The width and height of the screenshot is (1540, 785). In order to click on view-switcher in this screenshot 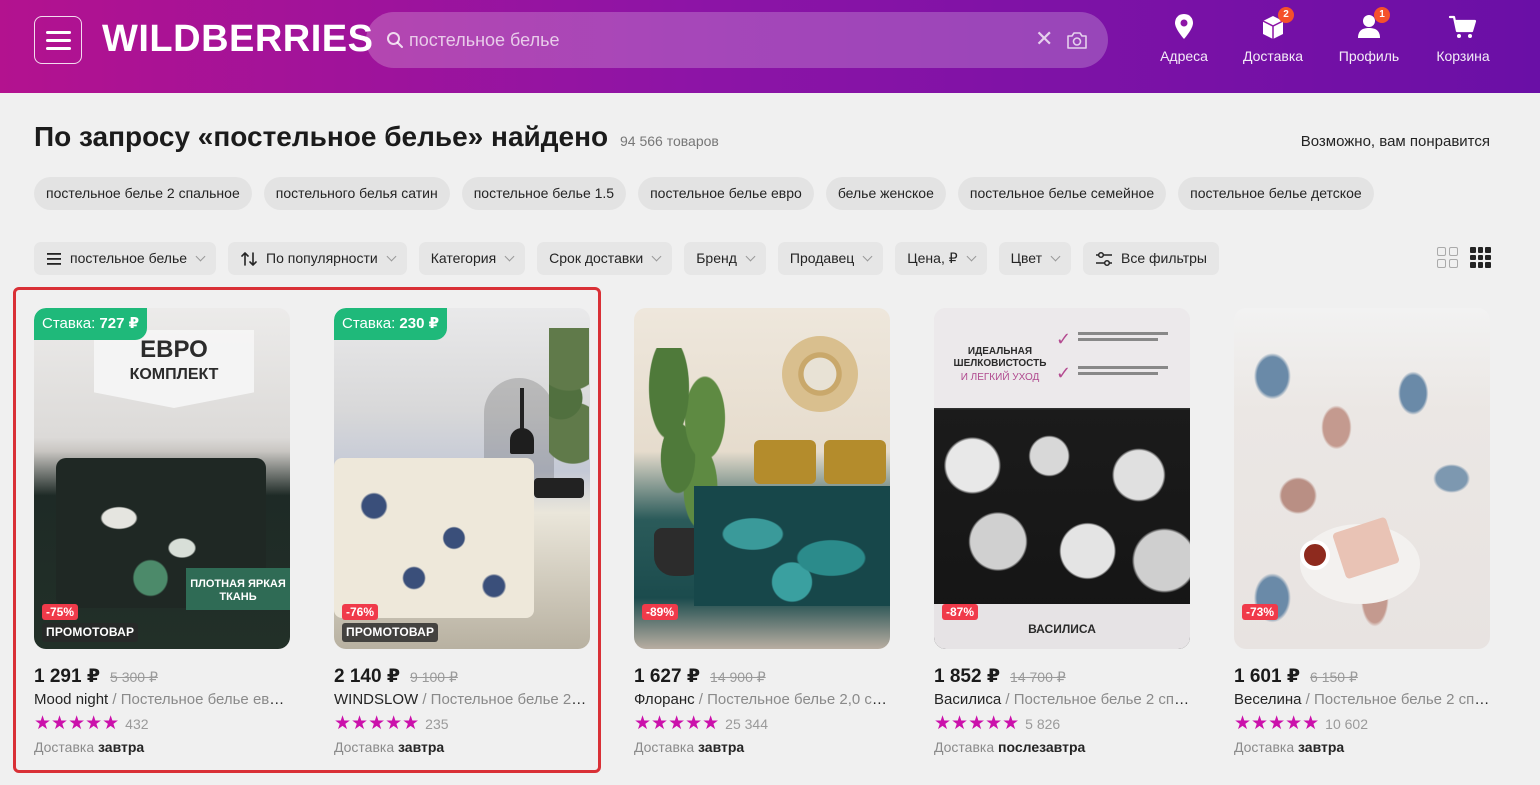, I will do `click(1464, 257)`.